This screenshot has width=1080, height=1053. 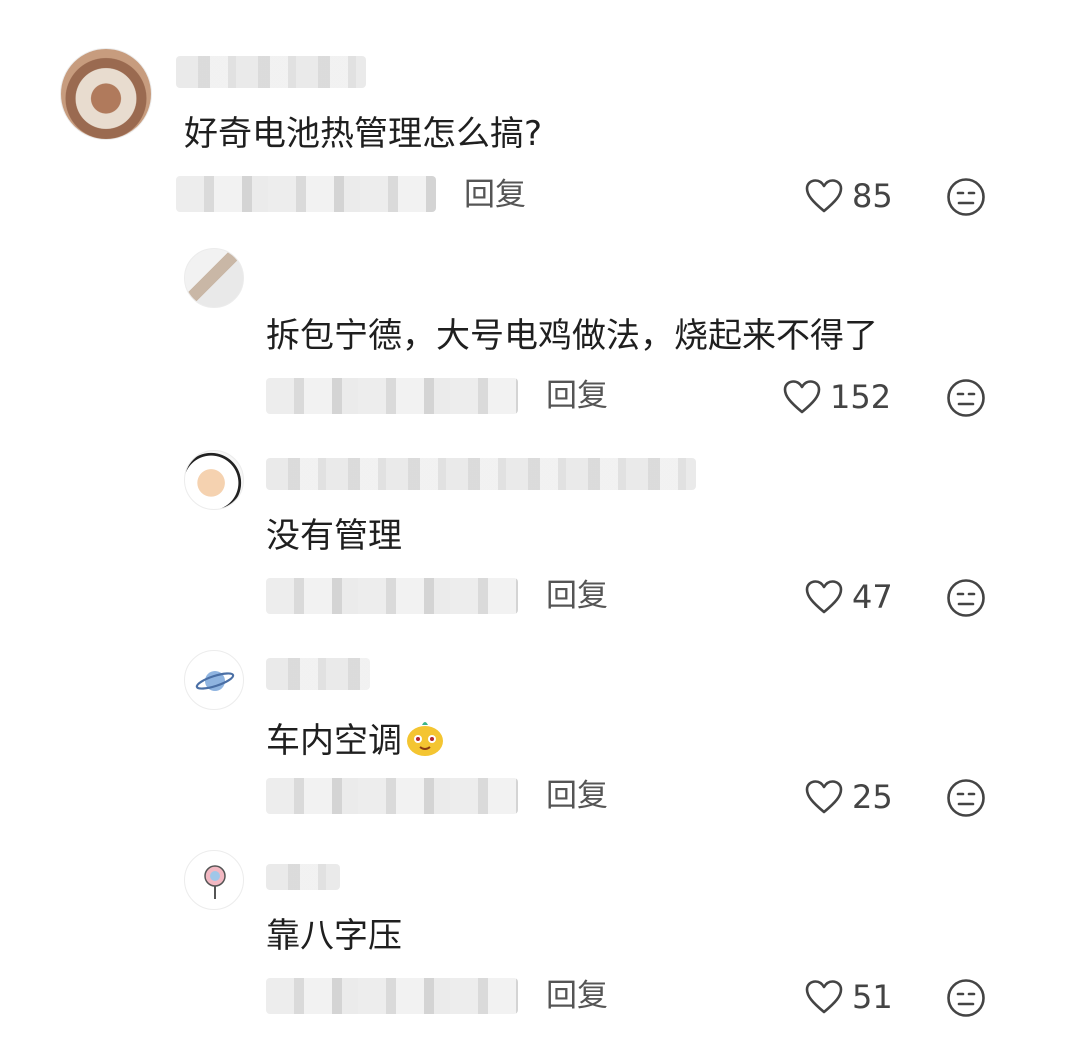 What do you see at coordinates (848, 997) in the screenshot?
I see `like-button: 51` at bounding box center [848, 997].